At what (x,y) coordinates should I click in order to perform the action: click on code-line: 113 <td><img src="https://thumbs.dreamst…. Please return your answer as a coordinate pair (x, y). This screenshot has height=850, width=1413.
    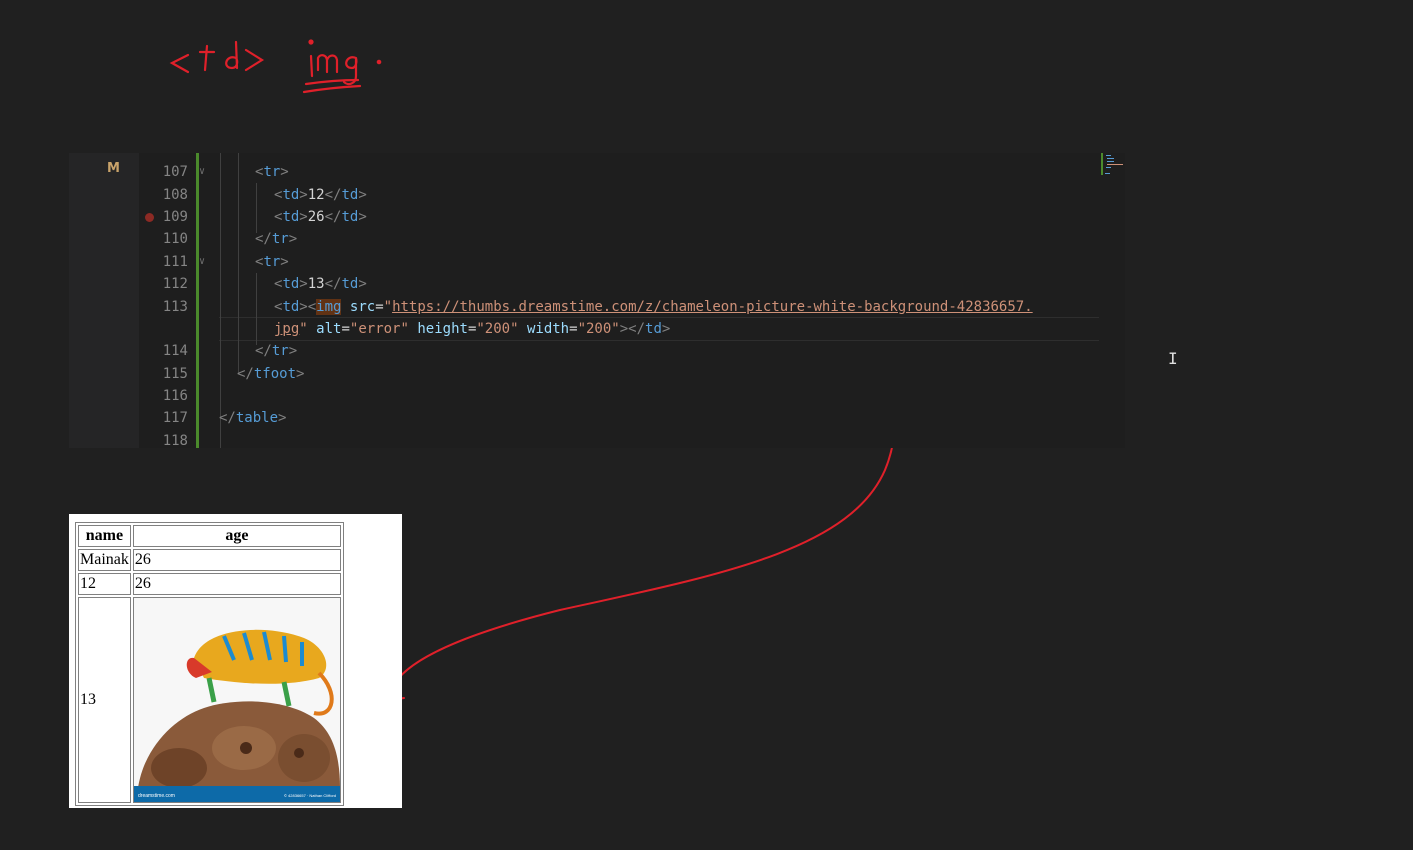
    Looking at the image, I should click on (597, 307).